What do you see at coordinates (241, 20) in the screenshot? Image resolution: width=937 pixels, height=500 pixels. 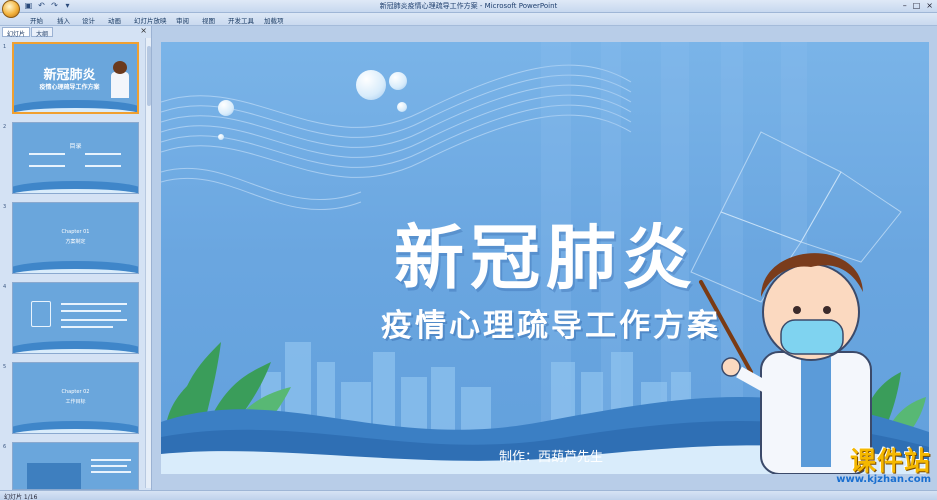 I see `tab-developer: 开发工具` at bounding box center [241, 20].